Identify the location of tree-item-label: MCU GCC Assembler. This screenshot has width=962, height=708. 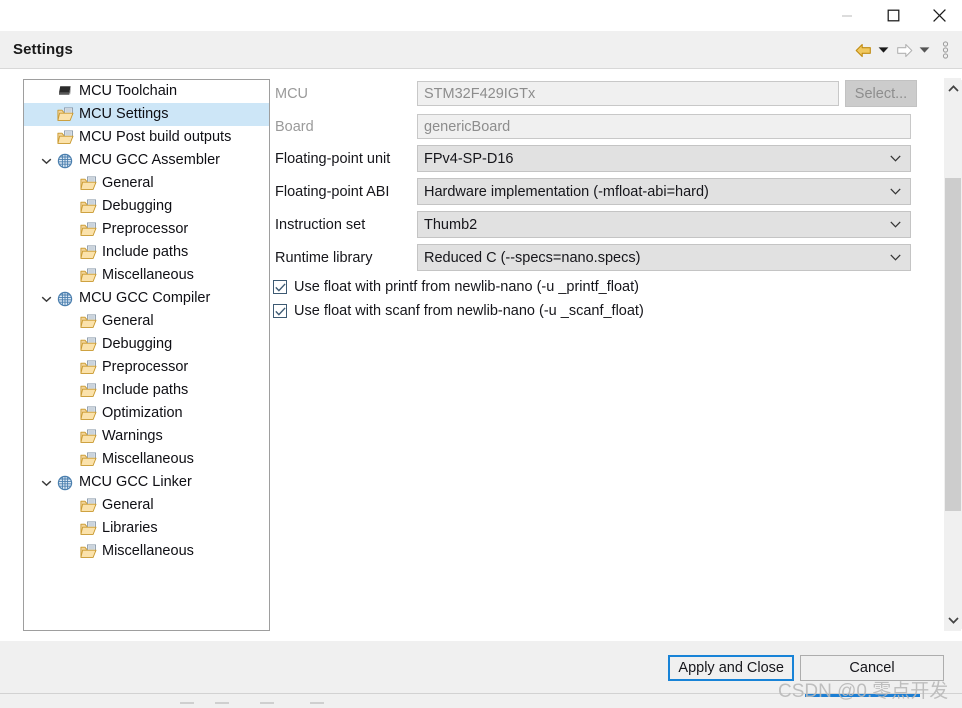
(149, 160).